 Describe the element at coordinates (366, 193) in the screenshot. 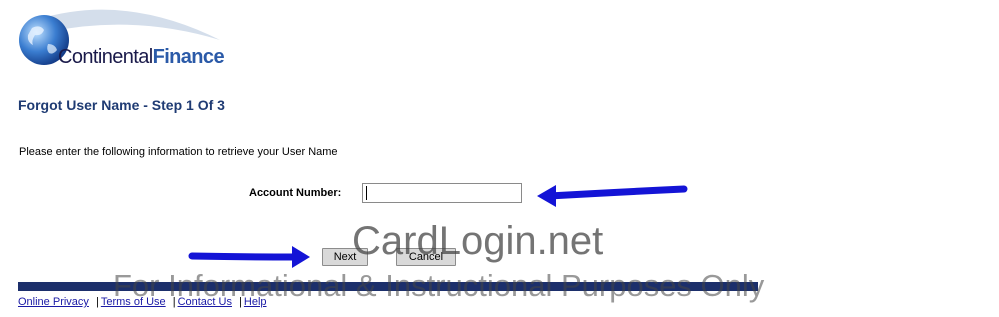

I see `text-cursor` at that location.